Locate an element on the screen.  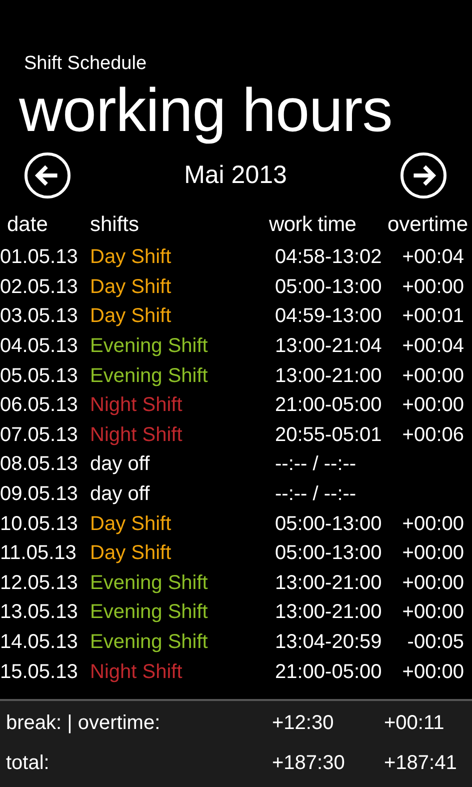
app-title: Shift Schedule is located at coordinates (85, 63).